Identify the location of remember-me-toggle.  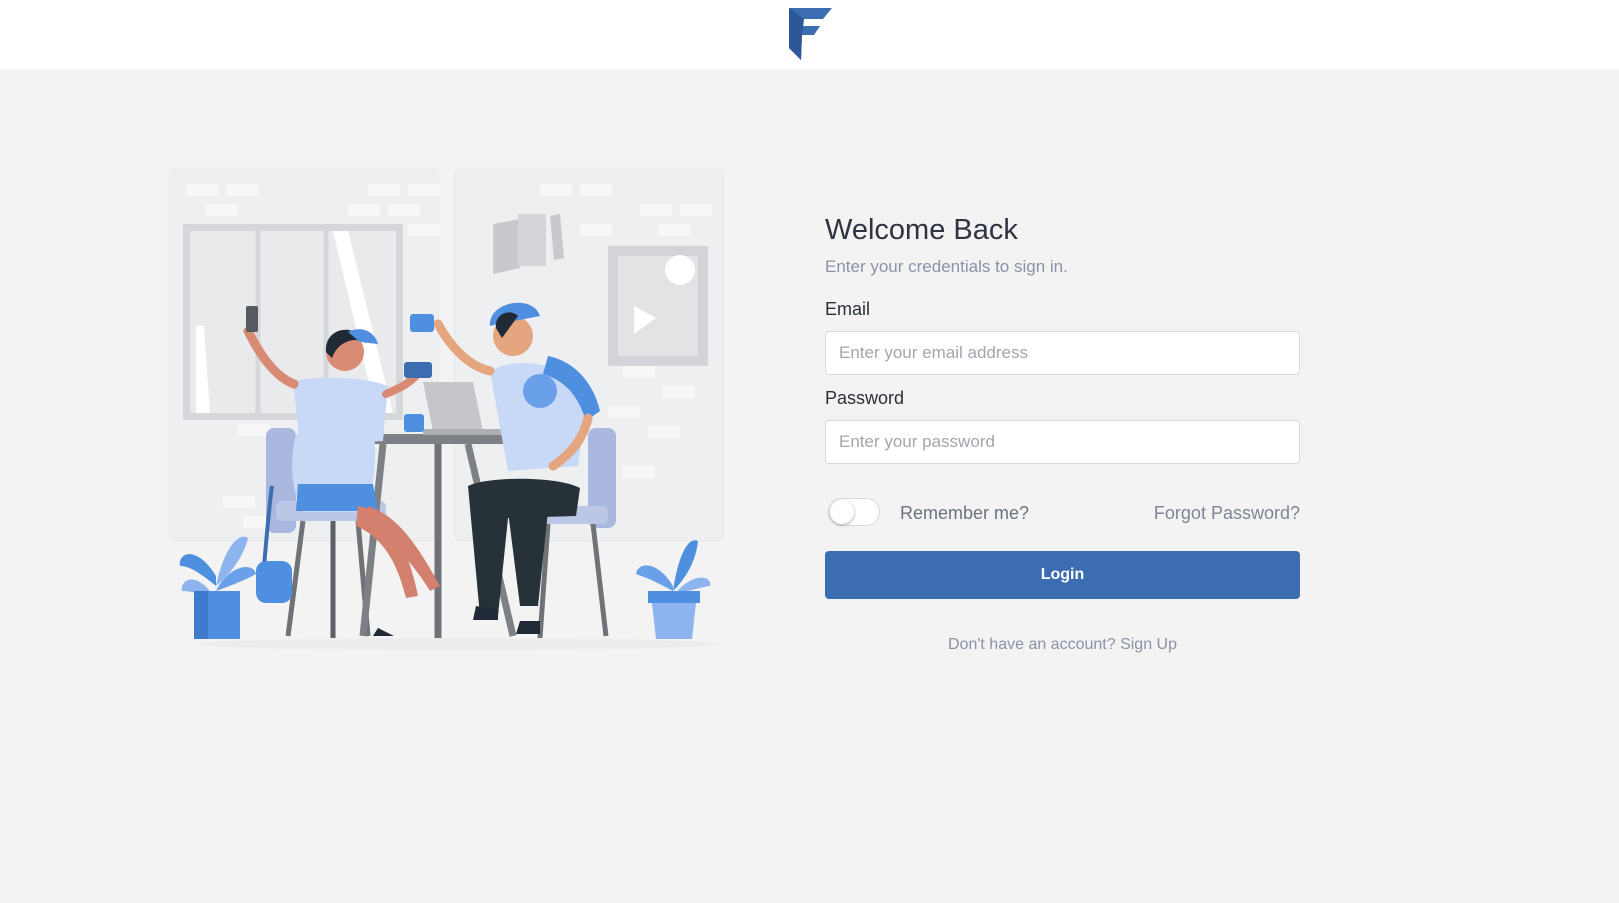
(854, 512).